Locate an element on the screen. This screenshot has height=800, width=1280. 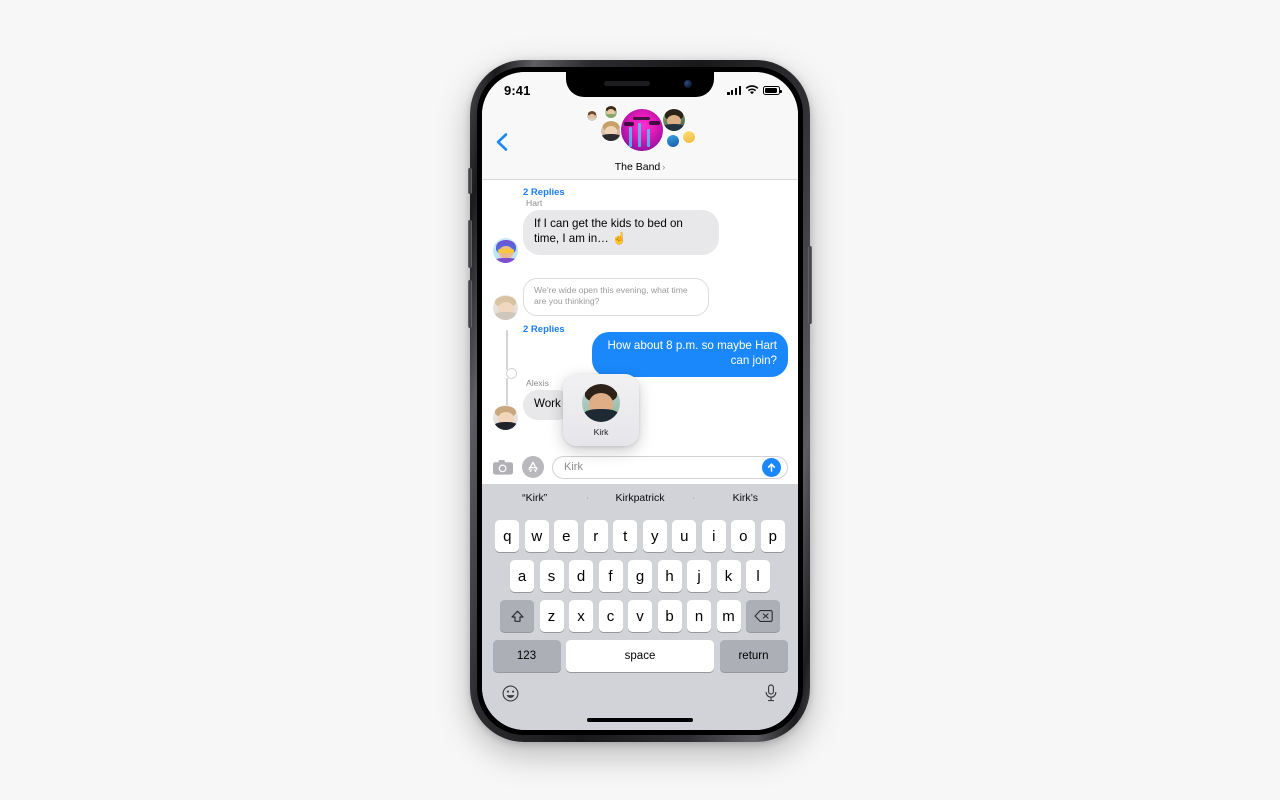
key-w: w is located at coordinates (536, 536).